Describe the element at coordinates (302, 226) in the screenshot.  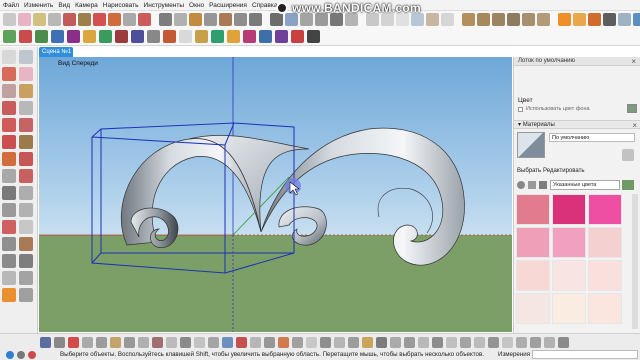
I see `center-scroll` at that location.